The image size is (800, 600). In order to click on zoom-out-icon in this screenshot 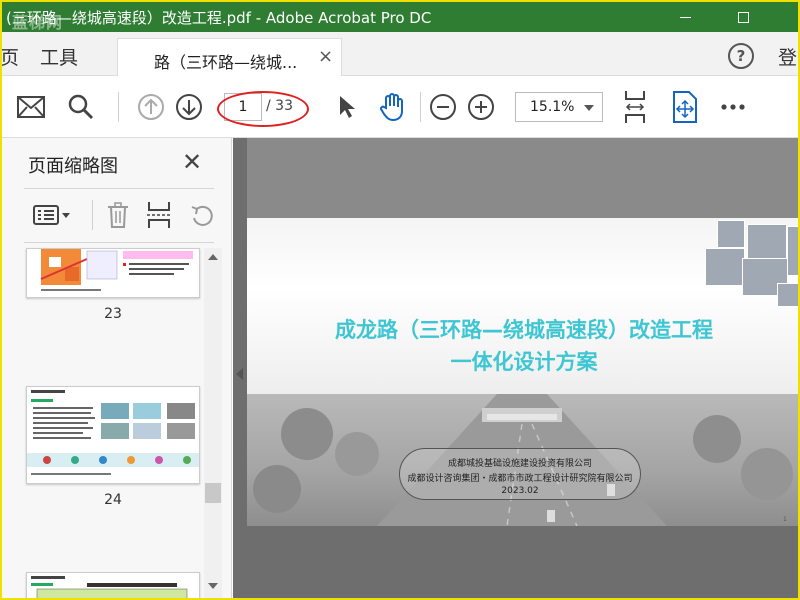, I will do `click(443, 107)`.